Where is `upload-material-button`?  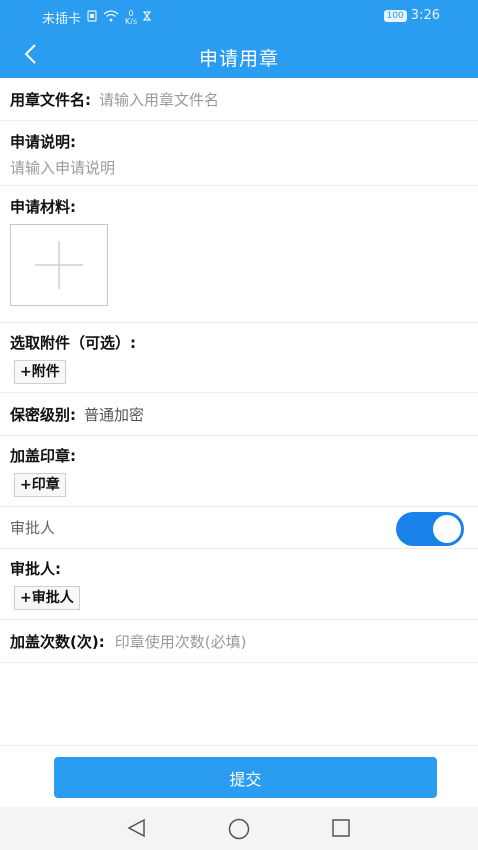
upload-material-button is located at coordinates (59, 265).